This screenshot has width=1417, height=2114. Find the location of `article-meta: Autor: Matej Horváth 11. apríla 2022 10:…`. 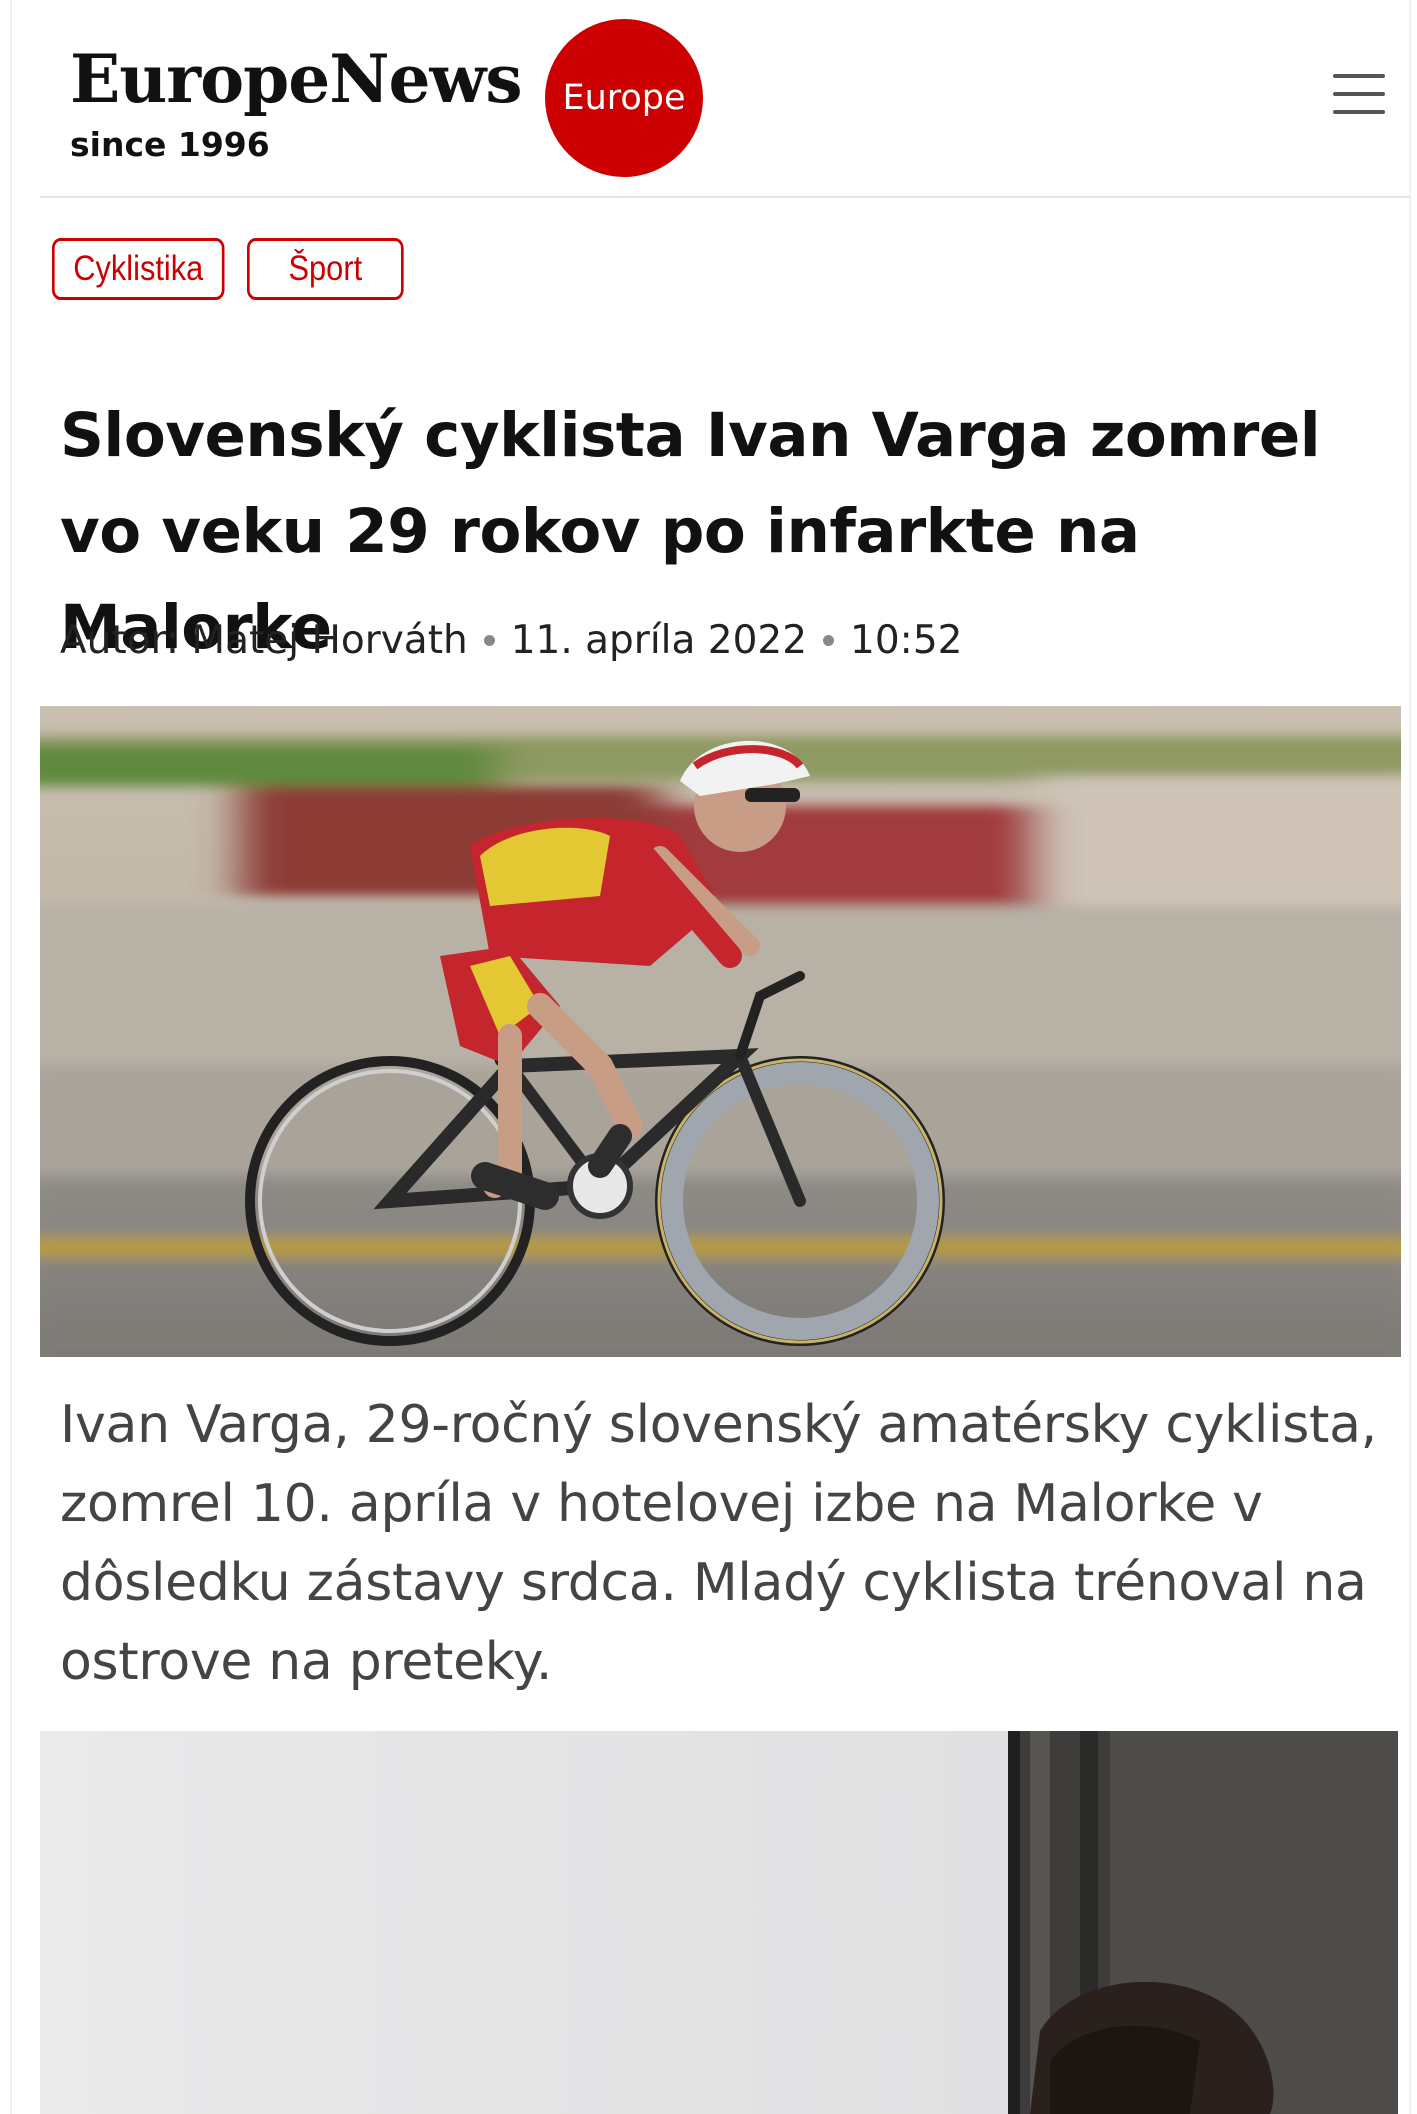

article-meta: Autor: Matej Horváth 11. apríla 2022 10:… is located at coordinates (511, 640).